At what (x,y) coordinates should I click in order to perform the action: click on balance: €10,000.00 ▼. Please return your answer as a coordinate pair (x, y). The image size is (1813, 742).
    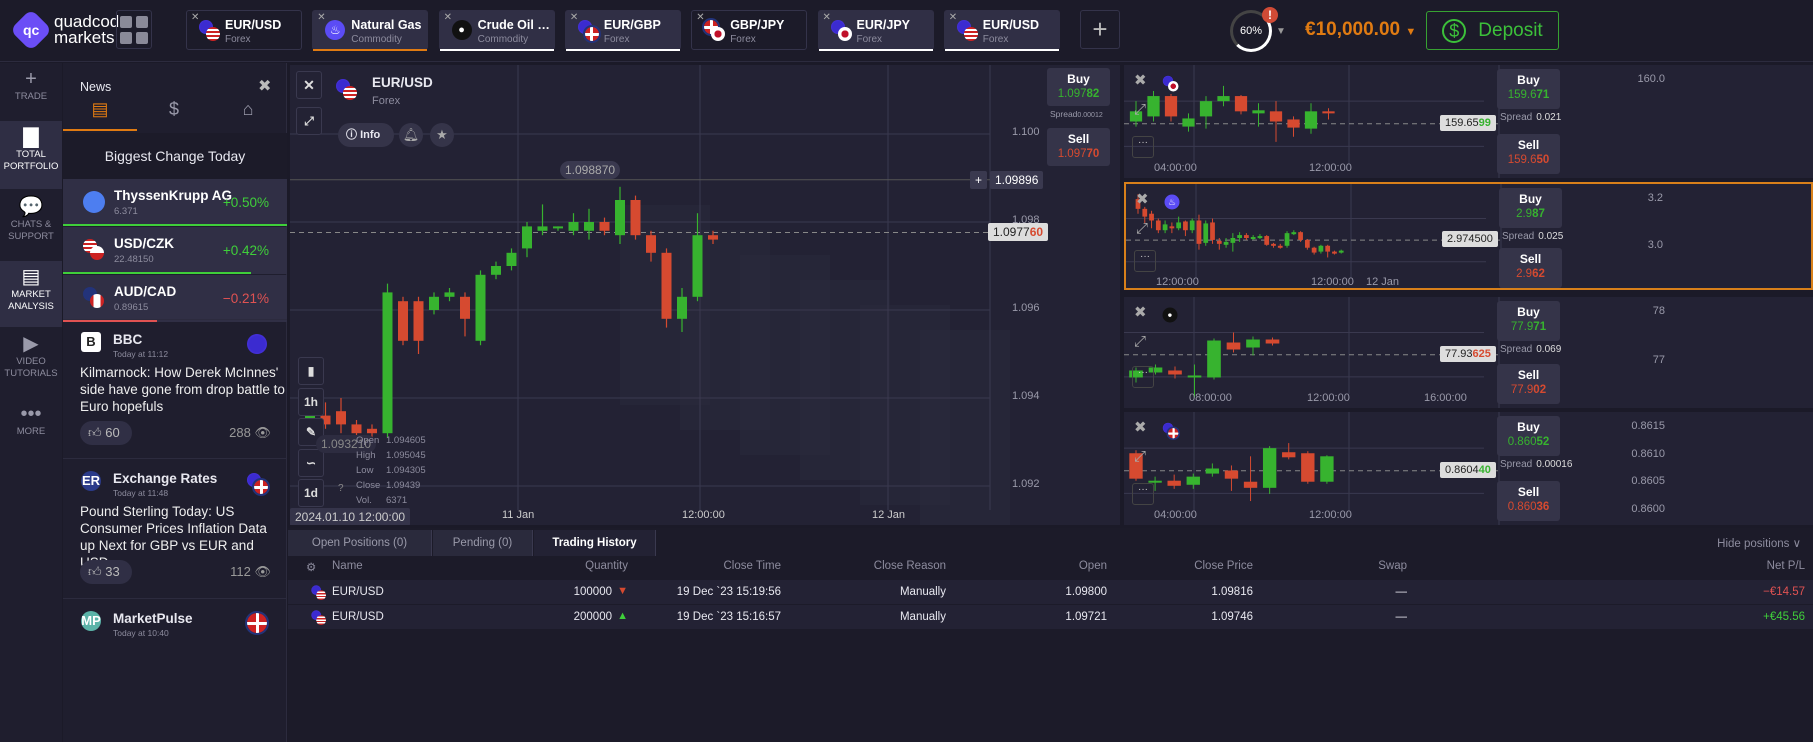
    Looking at the image, I should click on (1360, 30).